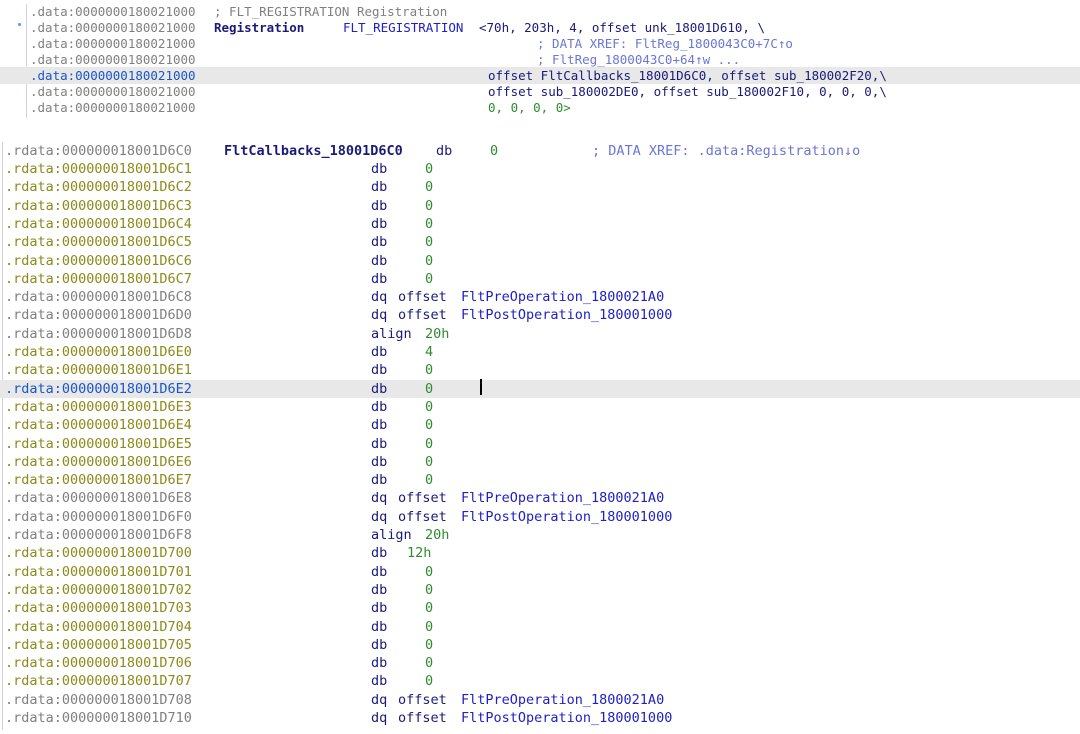 Image resolution: width=1080 pixels, height=734 pixels. What do you see at coordinates (98, 663) in the screenshot?
I see `address: .rdata:000000018001D706` at bounding box center [98, 663].